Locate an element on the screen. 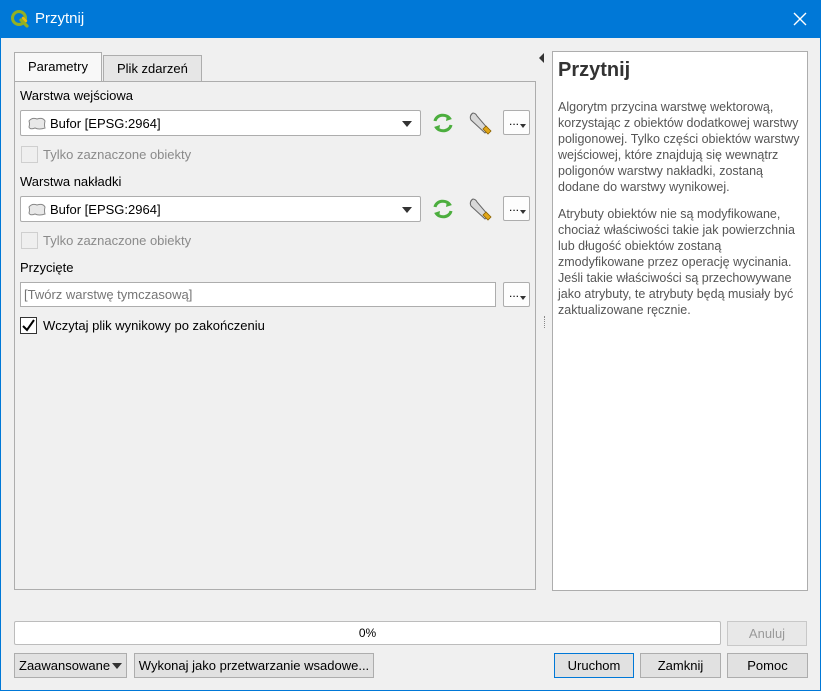  load-result-label: Wczytaj plik wynikowy po zakończeniu is located at coordinates (154, 325).